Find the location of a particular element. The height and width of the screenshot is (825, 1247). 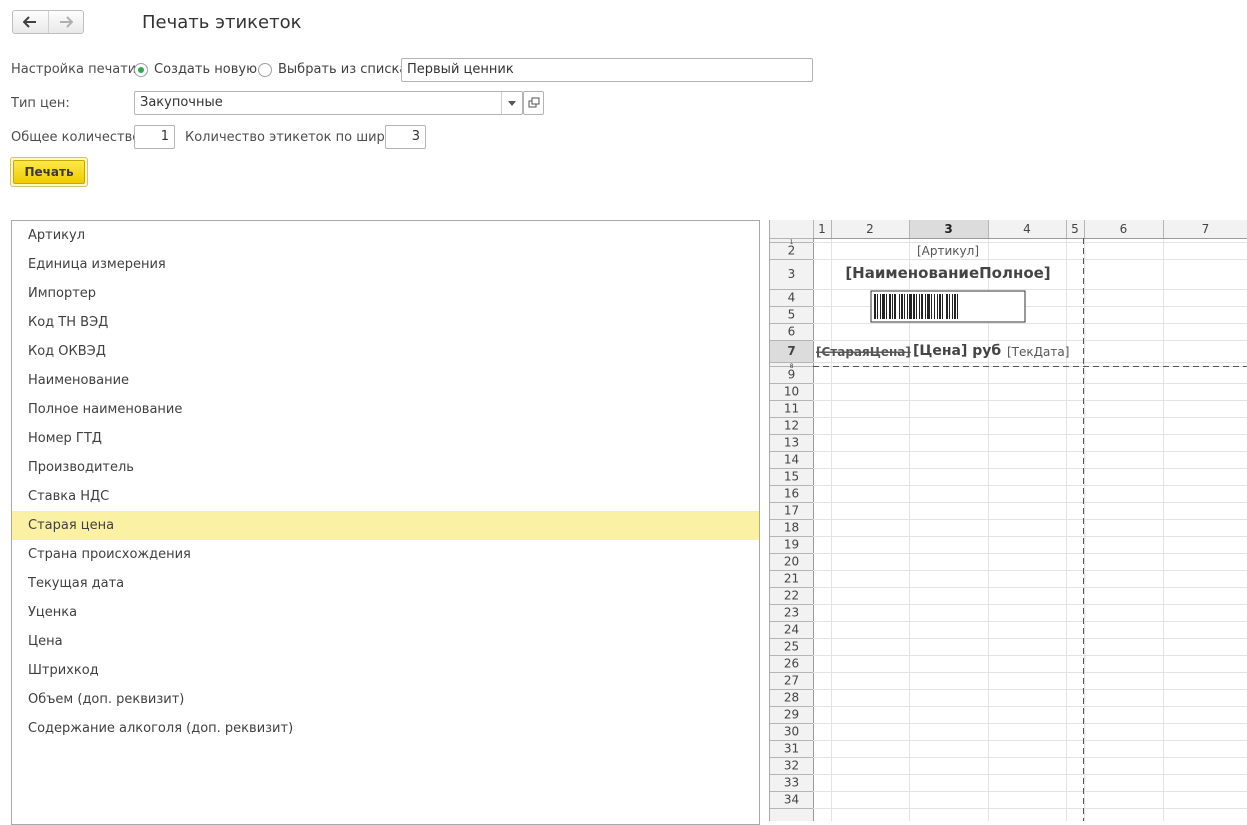

print-button: Печать is located at coordinates (49, 172).